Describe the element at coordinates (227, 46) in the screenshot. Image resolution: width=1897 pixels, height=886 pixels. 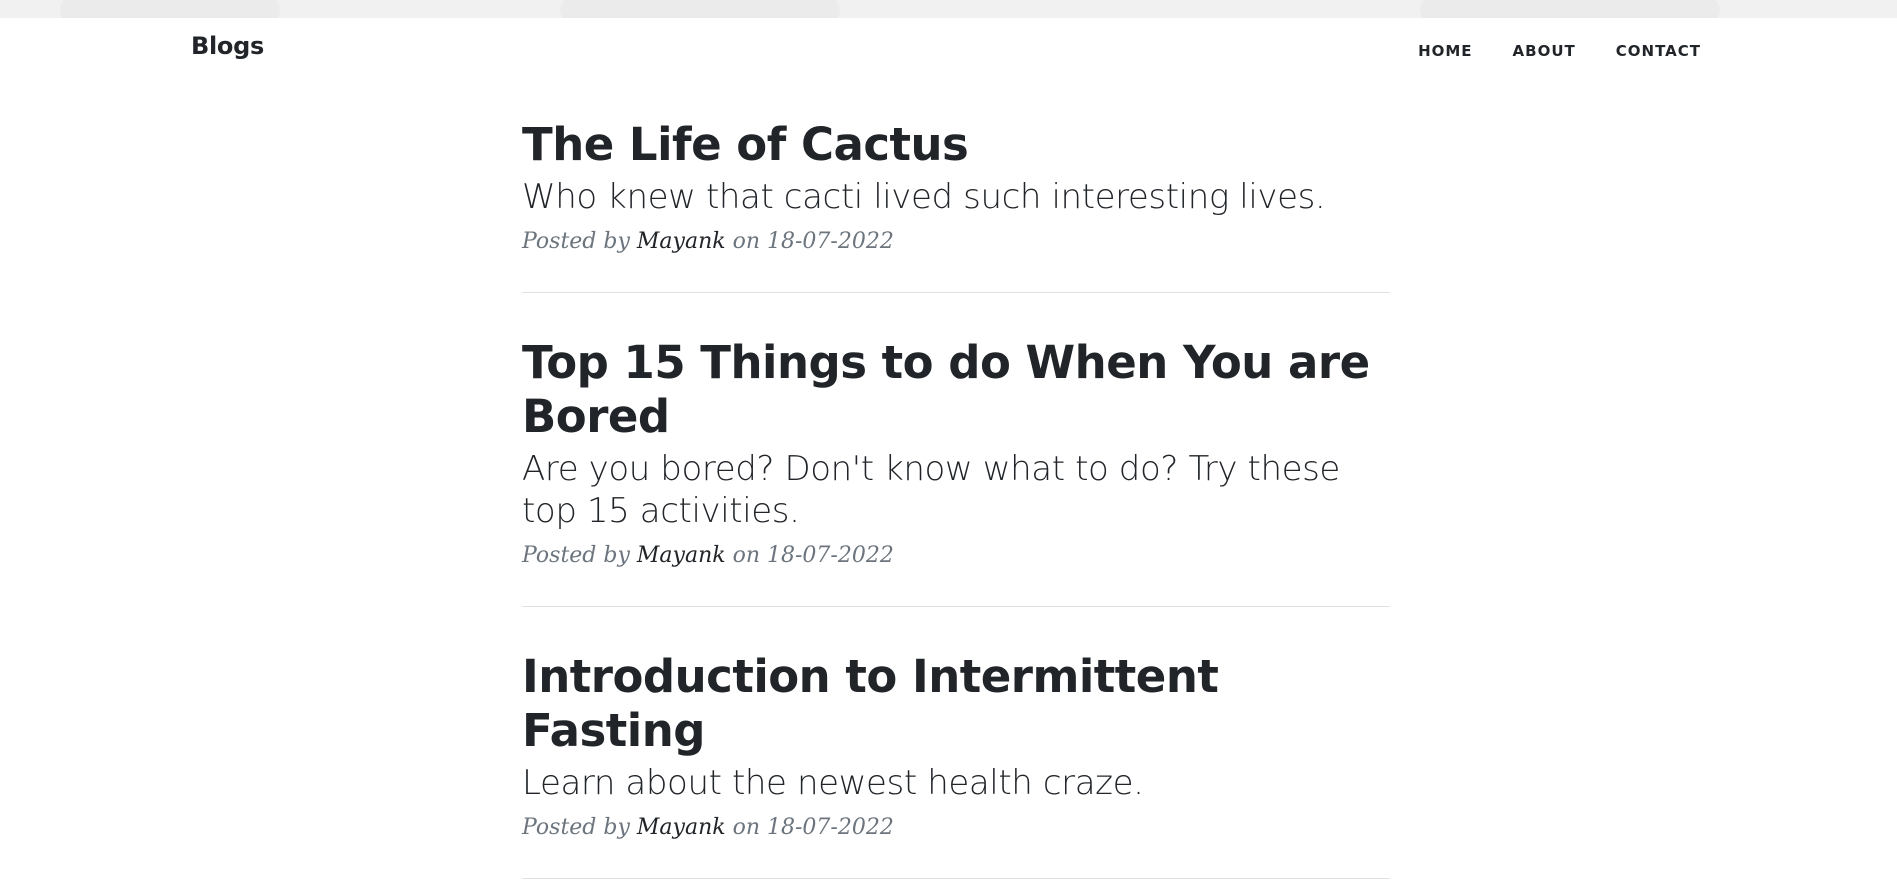
I see `brand-link: Blogs` at that location.